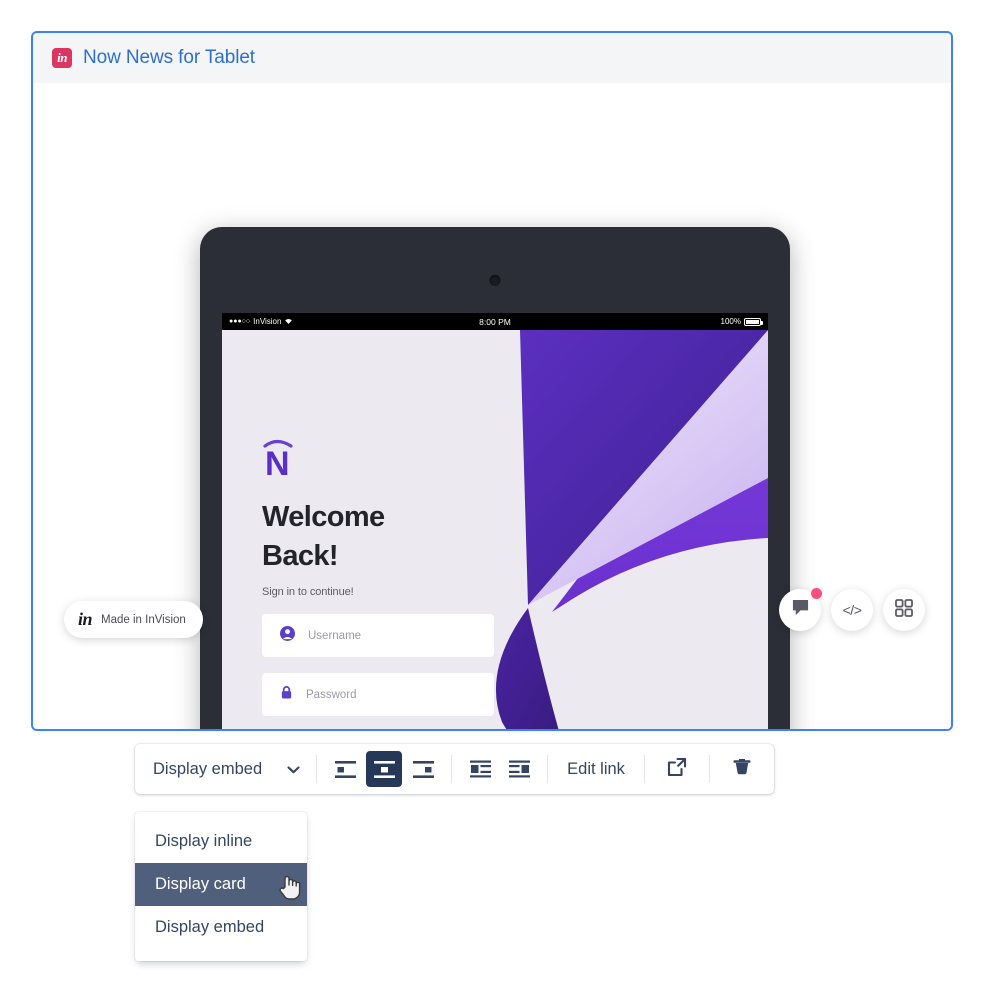 The image size is (984, 999). What do you see at coordinates (293, 769) in the screenshot?
I see `chevron-down-icon` at bounding box center [293, 769].